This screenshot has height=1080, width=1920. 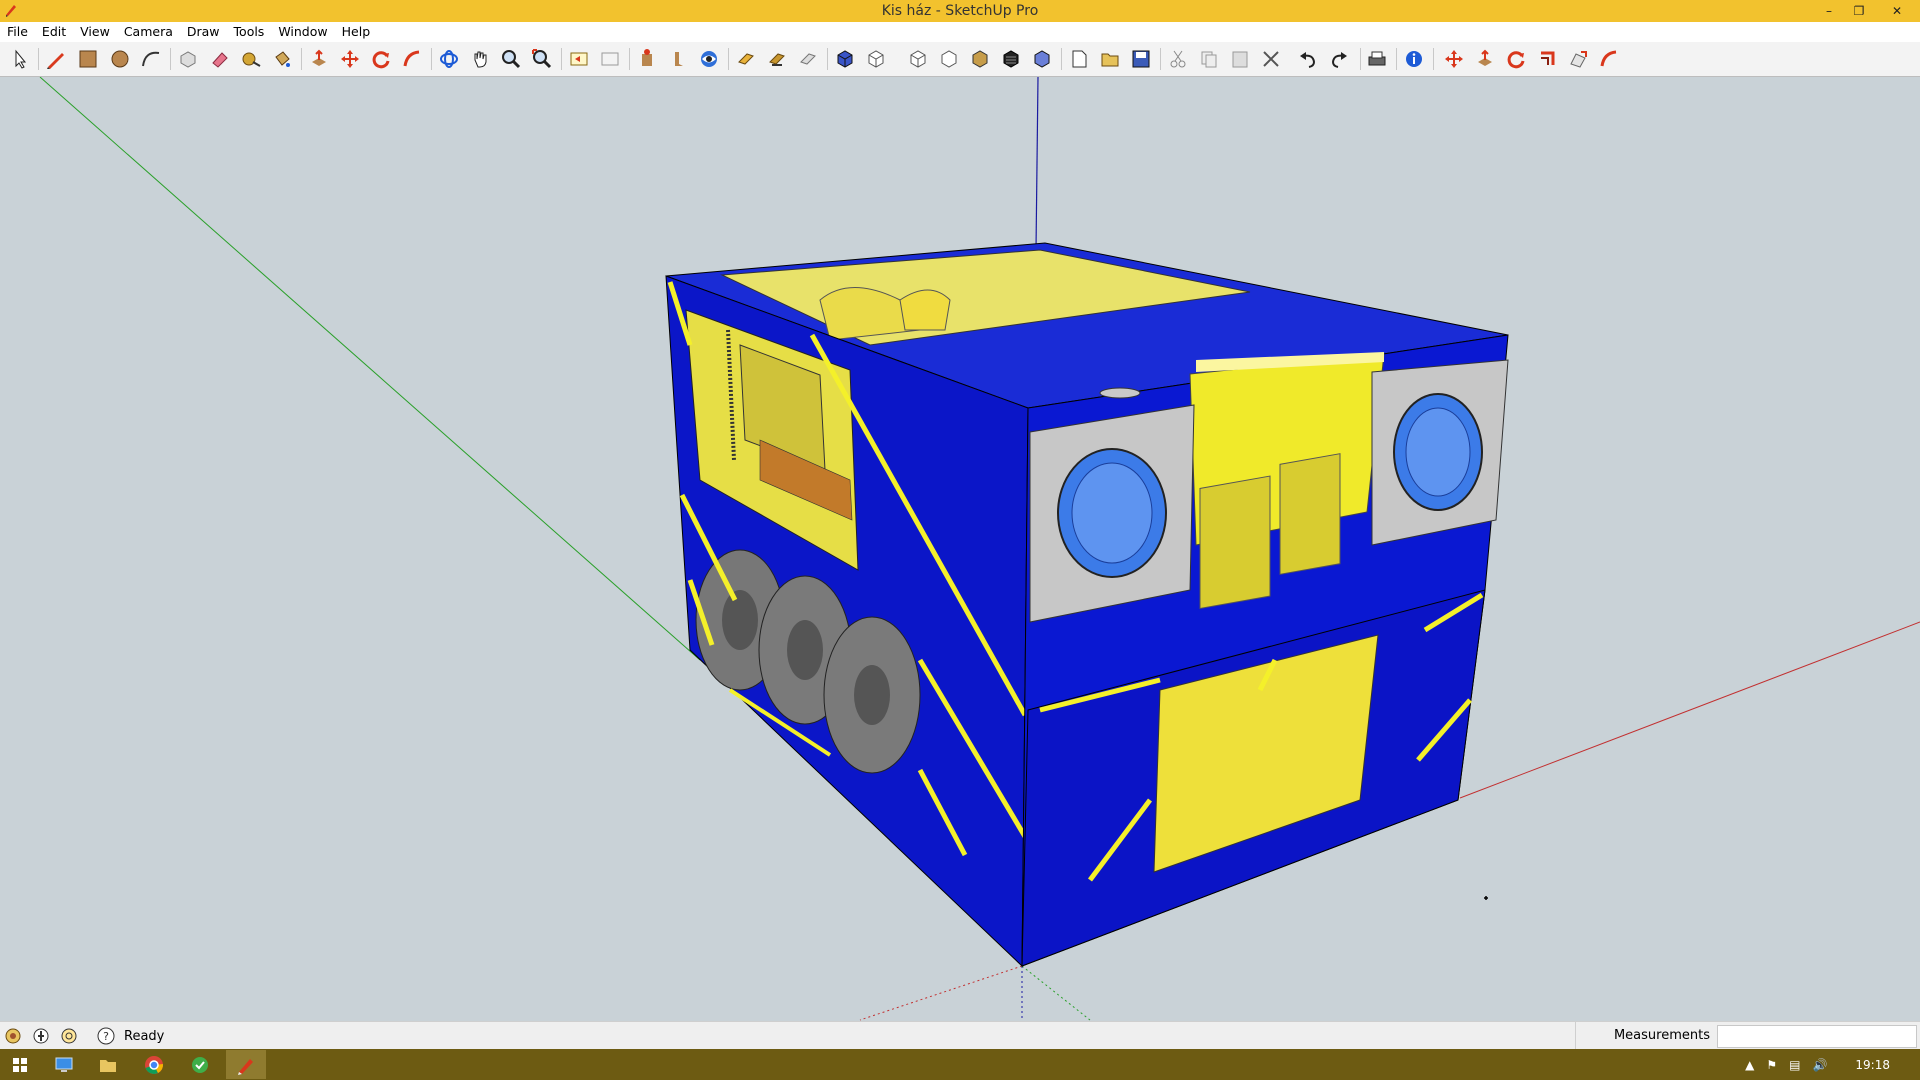 What do you see at coordinates (95, 32) in the screenshot?
I see `menu-view: View` at bounding box center [95, 32].